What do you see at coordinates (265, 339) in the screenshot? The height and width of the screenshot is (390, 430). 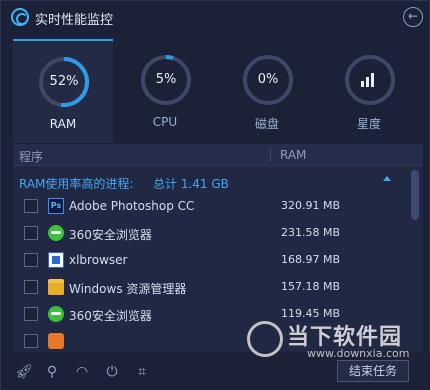 I see `watermark-logo-icon` at bounding box center [265, 339].